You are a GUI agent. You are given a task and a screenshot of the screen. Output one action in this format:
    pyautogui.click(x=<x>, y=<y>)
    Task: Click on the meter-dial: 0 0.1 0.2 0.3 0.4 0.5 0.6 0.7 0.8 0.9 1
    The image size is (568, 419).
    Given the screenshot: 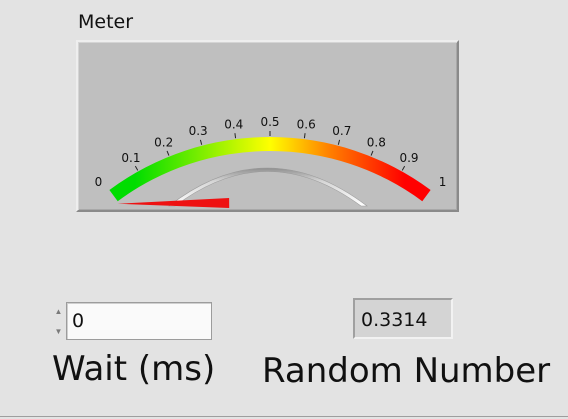 What is the action you would take?
    pyautogui.click(x=271, y=162)
    